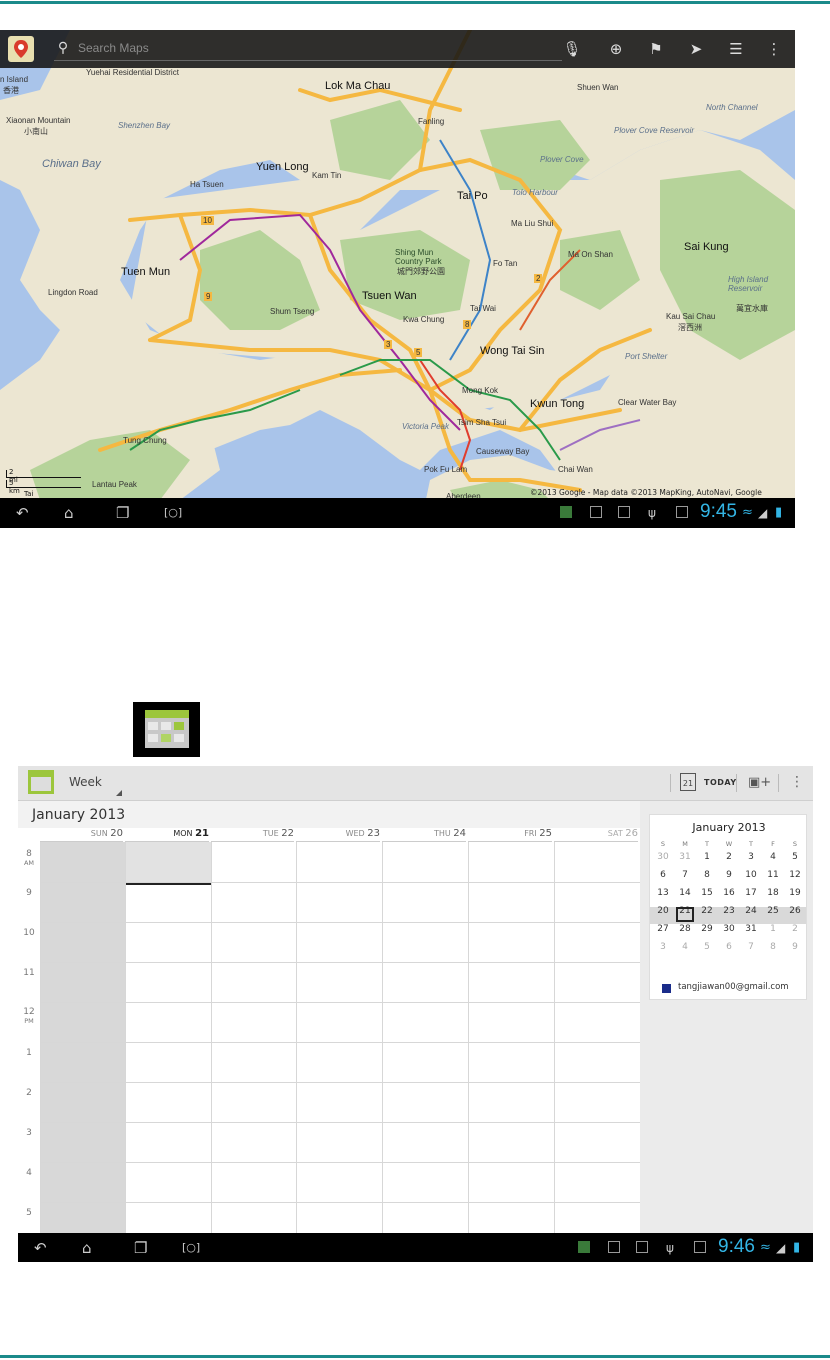 The width and height of the screenshot is (830, 1360). I want to click on mini-day-cell: 14, so click(685, 893).